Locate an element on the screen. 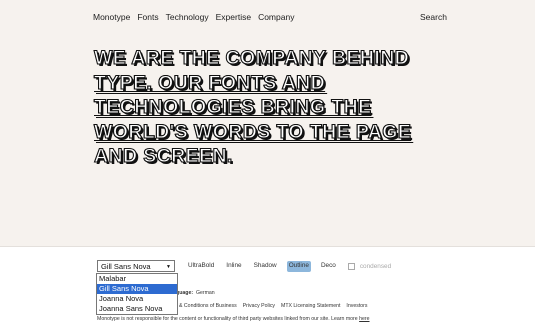 This screenshot has height=326, width=535. font-option: Joanna Sans Nova is located at coordinates (137, 309).